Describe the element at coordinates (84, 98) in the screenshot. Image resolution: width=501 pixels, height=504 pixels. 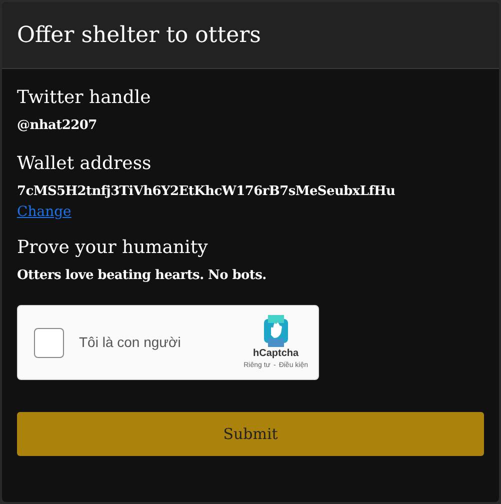
I see `section-heading: Twitter handle` at that location.